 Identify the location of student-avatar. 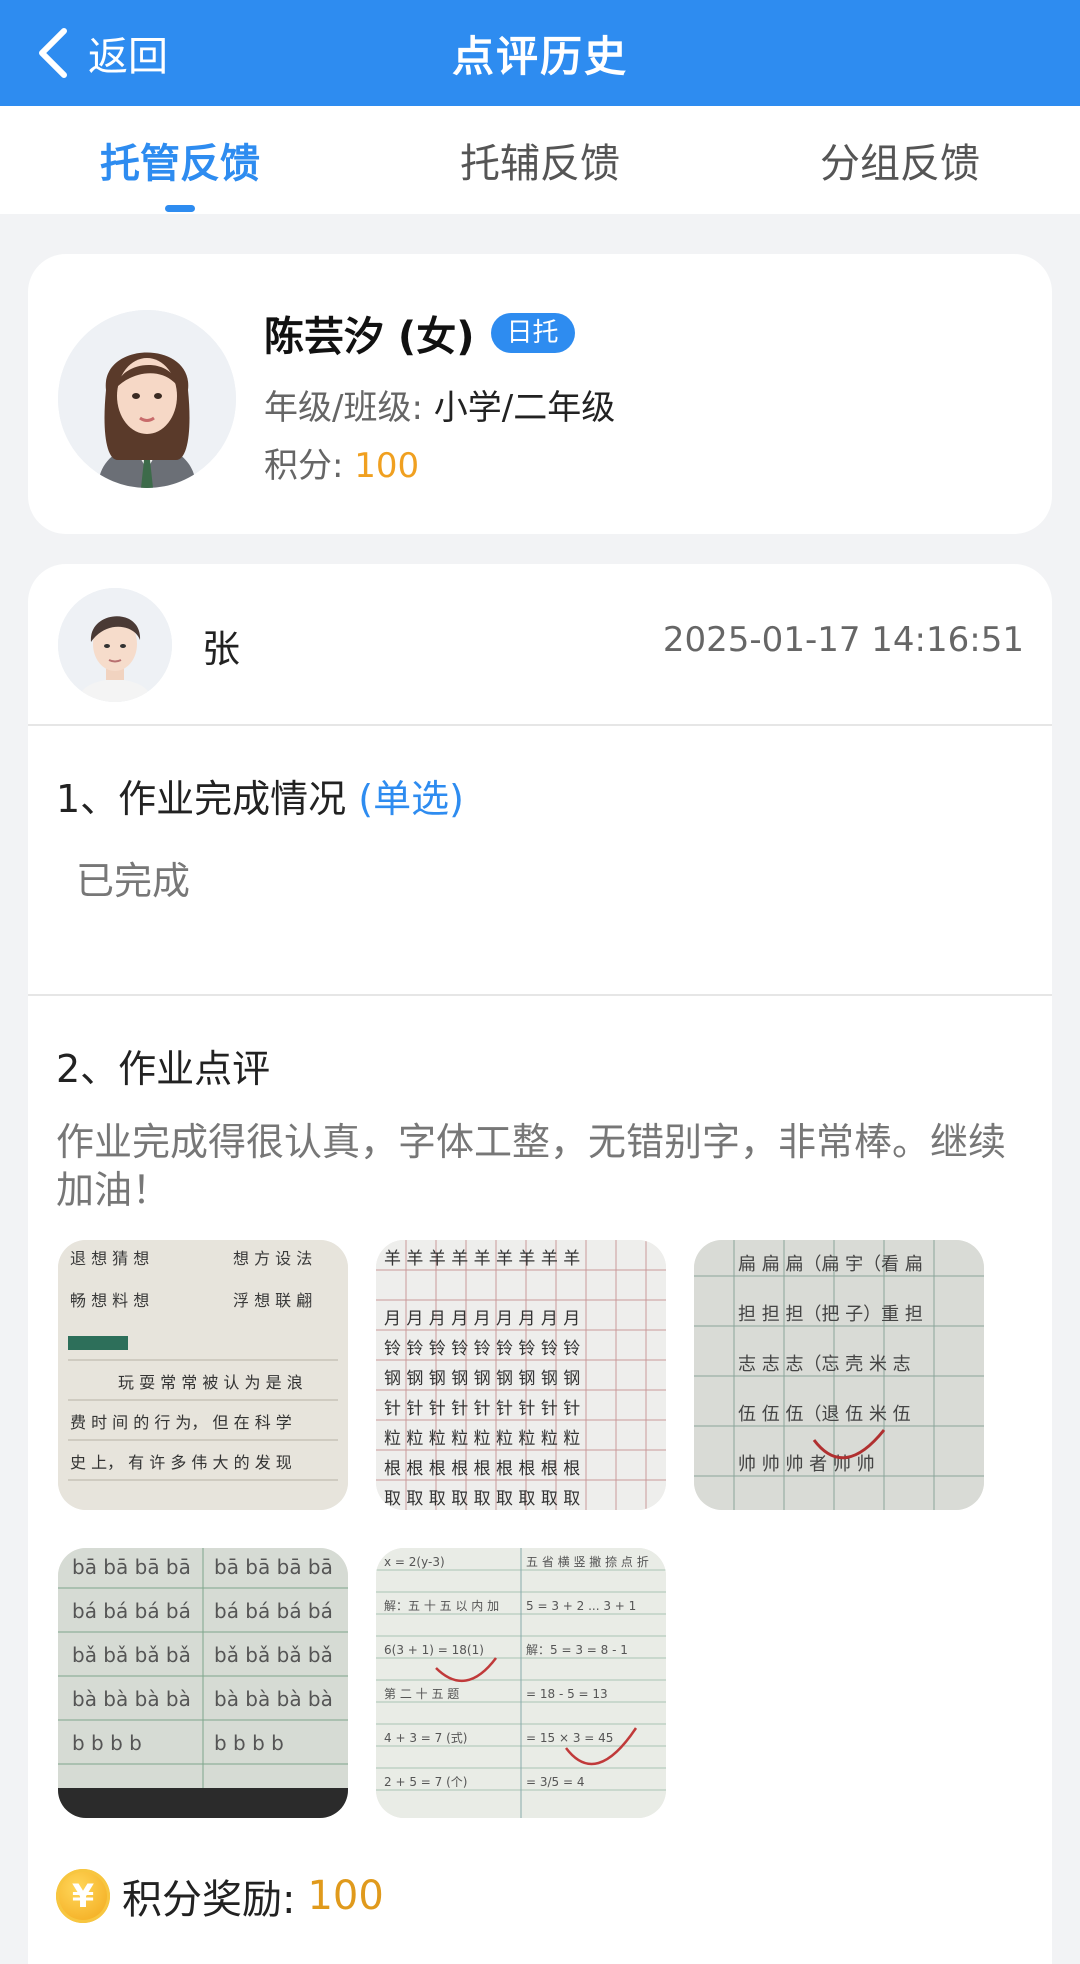
(147, 399).